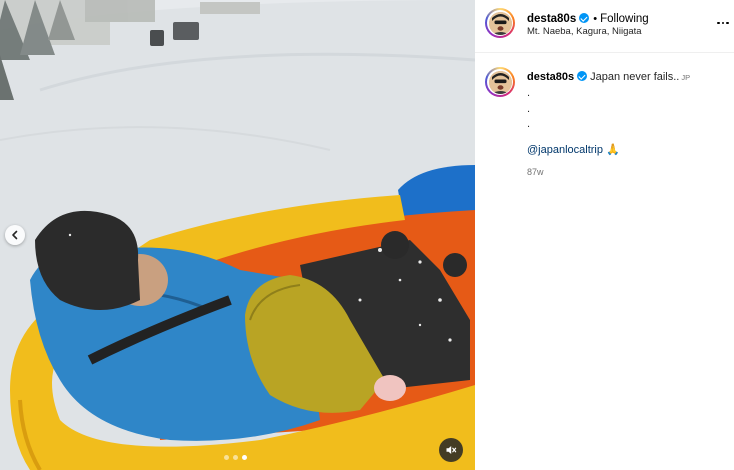 Image resolution: width=734 pixels, height=470 pixels. I want to click on carousel-indicator, so click(235, 457).